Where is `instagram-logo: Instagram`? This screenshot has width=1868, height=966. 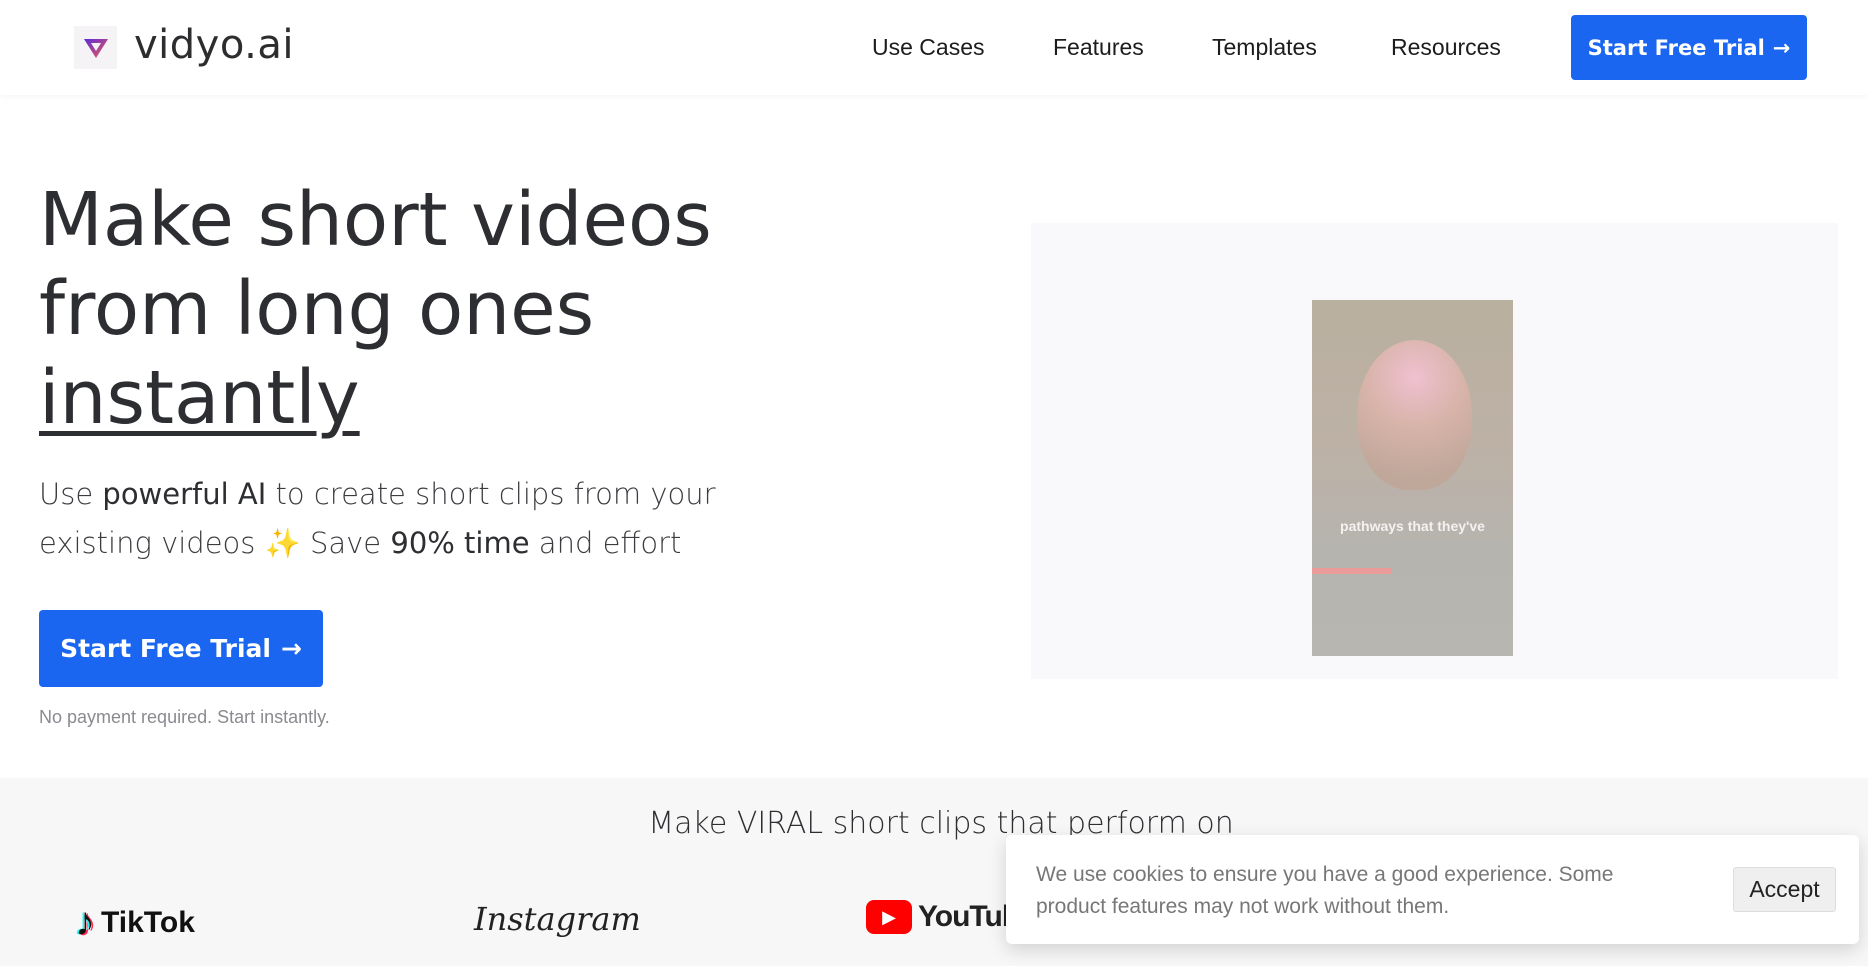 instagram-logo: Instagram is located at coordinates (557, 919).